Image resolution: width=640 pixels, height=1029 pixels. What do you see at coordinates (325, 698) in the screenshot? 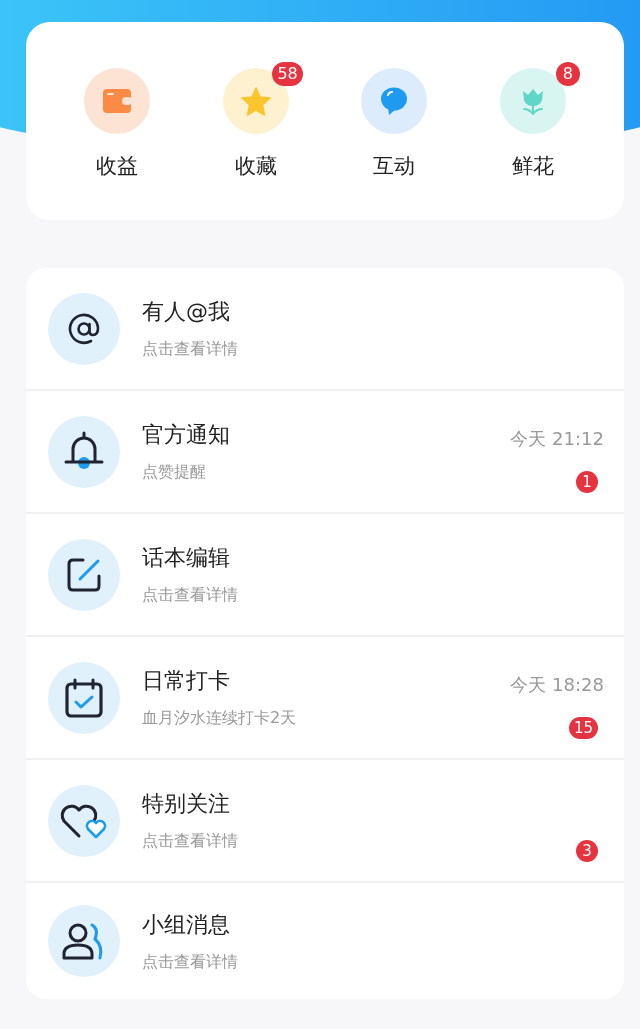
I see `message-row: 日常打卡 血月汐水连续打卡2天 今天 18:28 15` at bounding box center [325, 698].